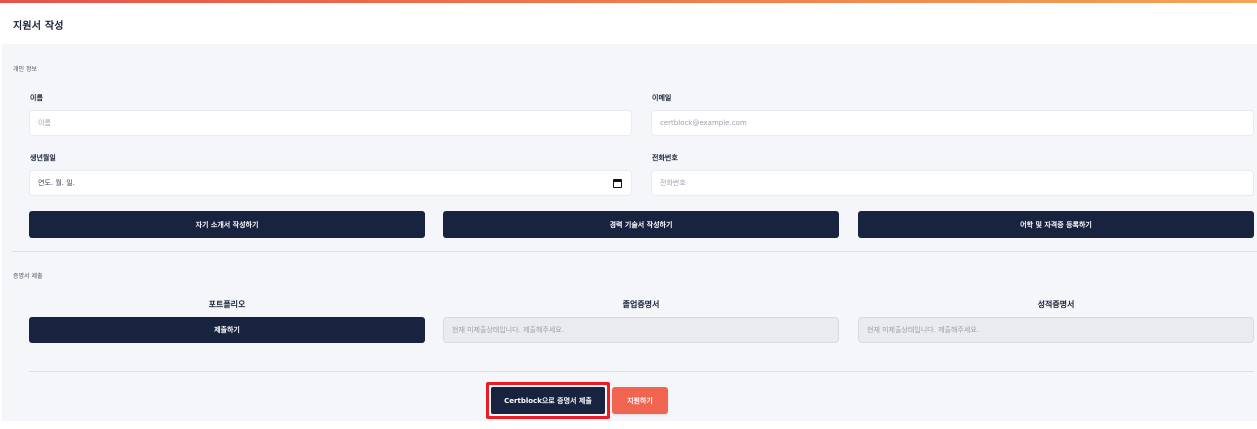 The width and height of the screenshot is (1257, 429). Describe the element at coordinates (662, 98) in the screenshot. I see `email-label: 이메일` at that location.